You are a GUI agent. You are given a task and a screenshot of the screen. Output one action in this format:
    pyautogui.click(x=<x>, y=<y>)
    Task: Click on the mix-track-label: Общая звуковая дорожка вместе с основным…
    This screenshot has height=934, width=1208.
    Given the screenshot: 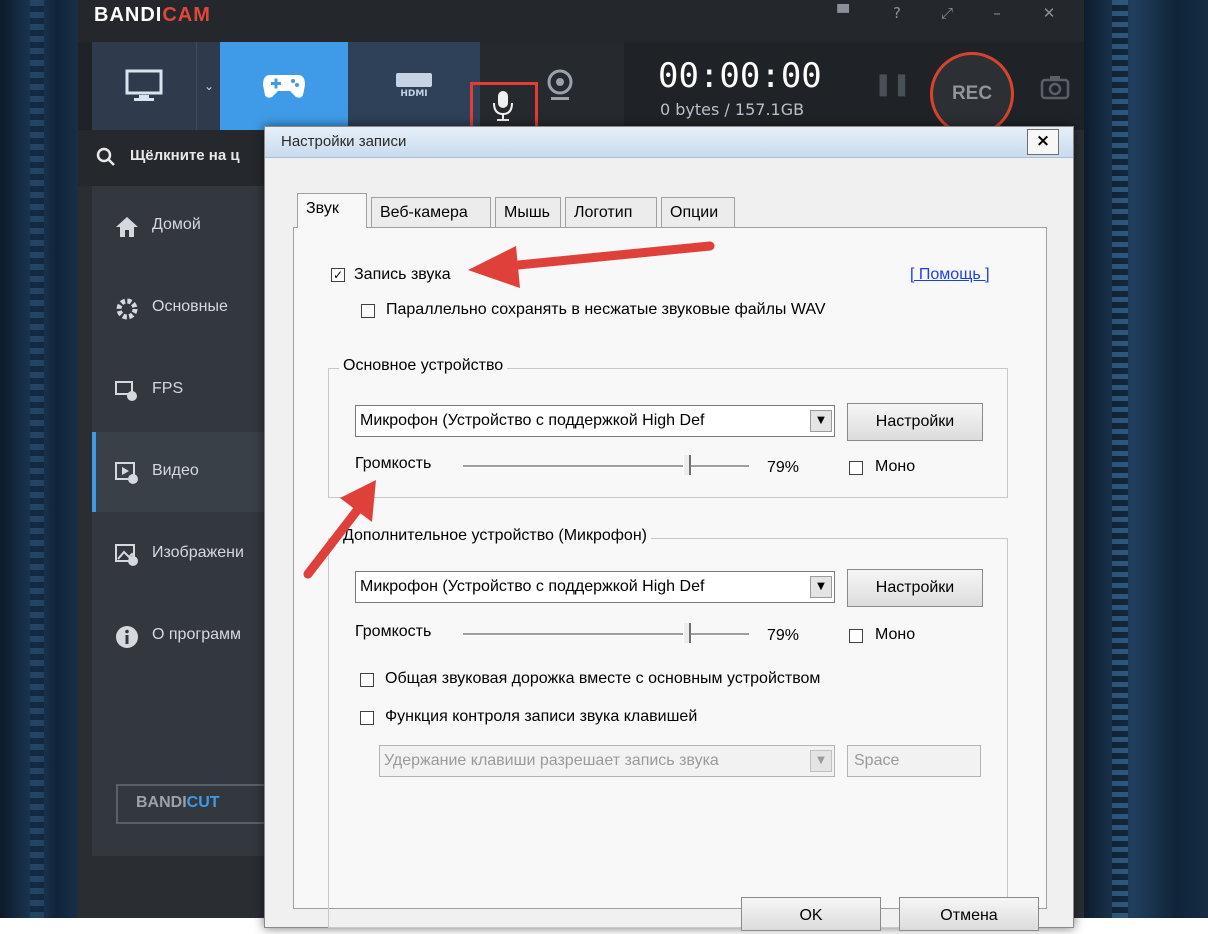 What is the action you would take?
    pyautogui.click(x=603, y=678)
    